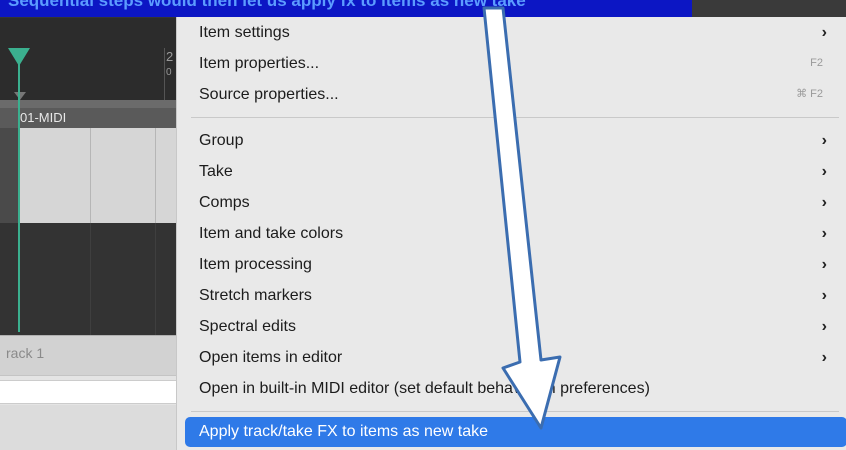 This screenshot has height=450, width=846. Describe the element at coordinates (519, 264) in the screenshot. I see `menu-item-item-processing: Item processing ›` at that location.